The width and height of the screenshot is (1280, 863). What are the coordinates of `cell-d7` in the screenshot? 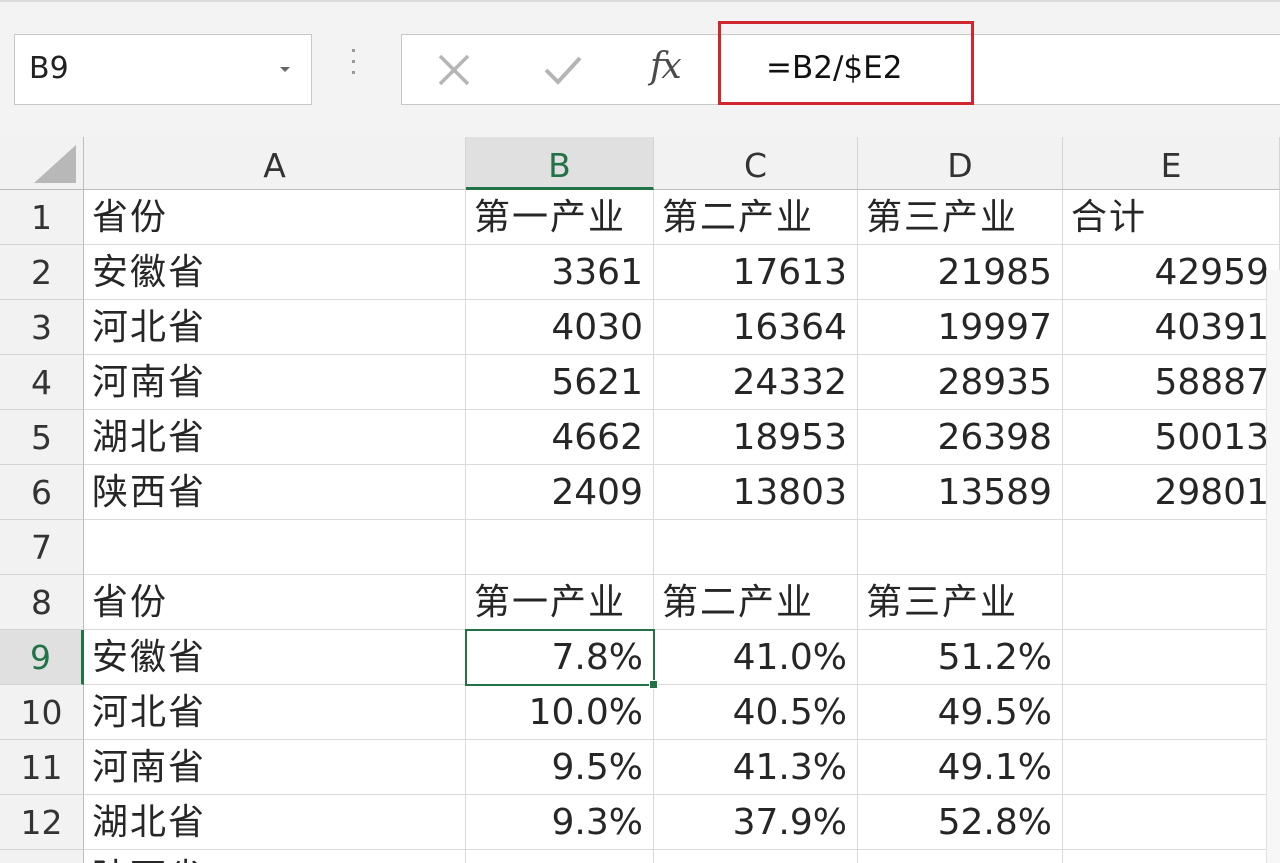 It's located at (960, 547).